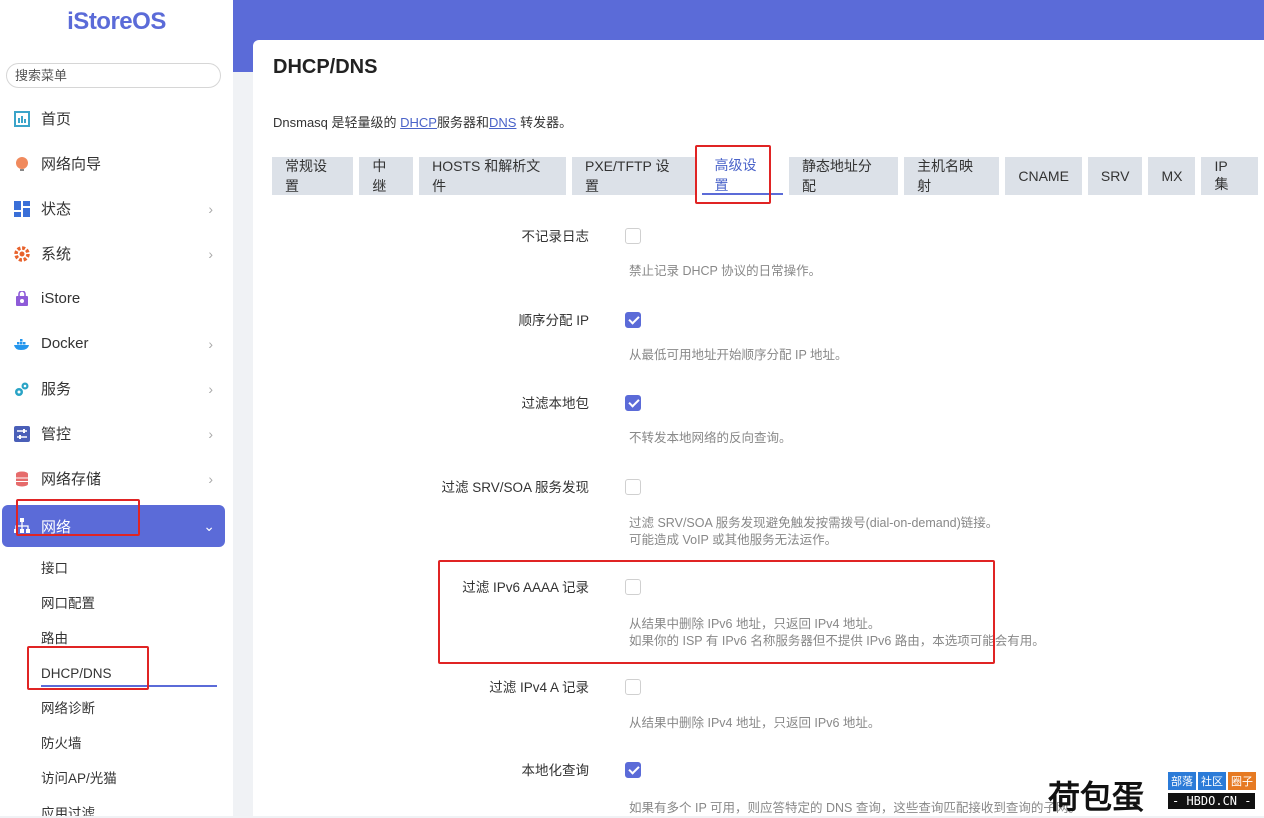 The image size is (1264, 818). Describe the element at coordinates (116, 118) in the screenshot. I see `nav-item-home: 首页` at that location.